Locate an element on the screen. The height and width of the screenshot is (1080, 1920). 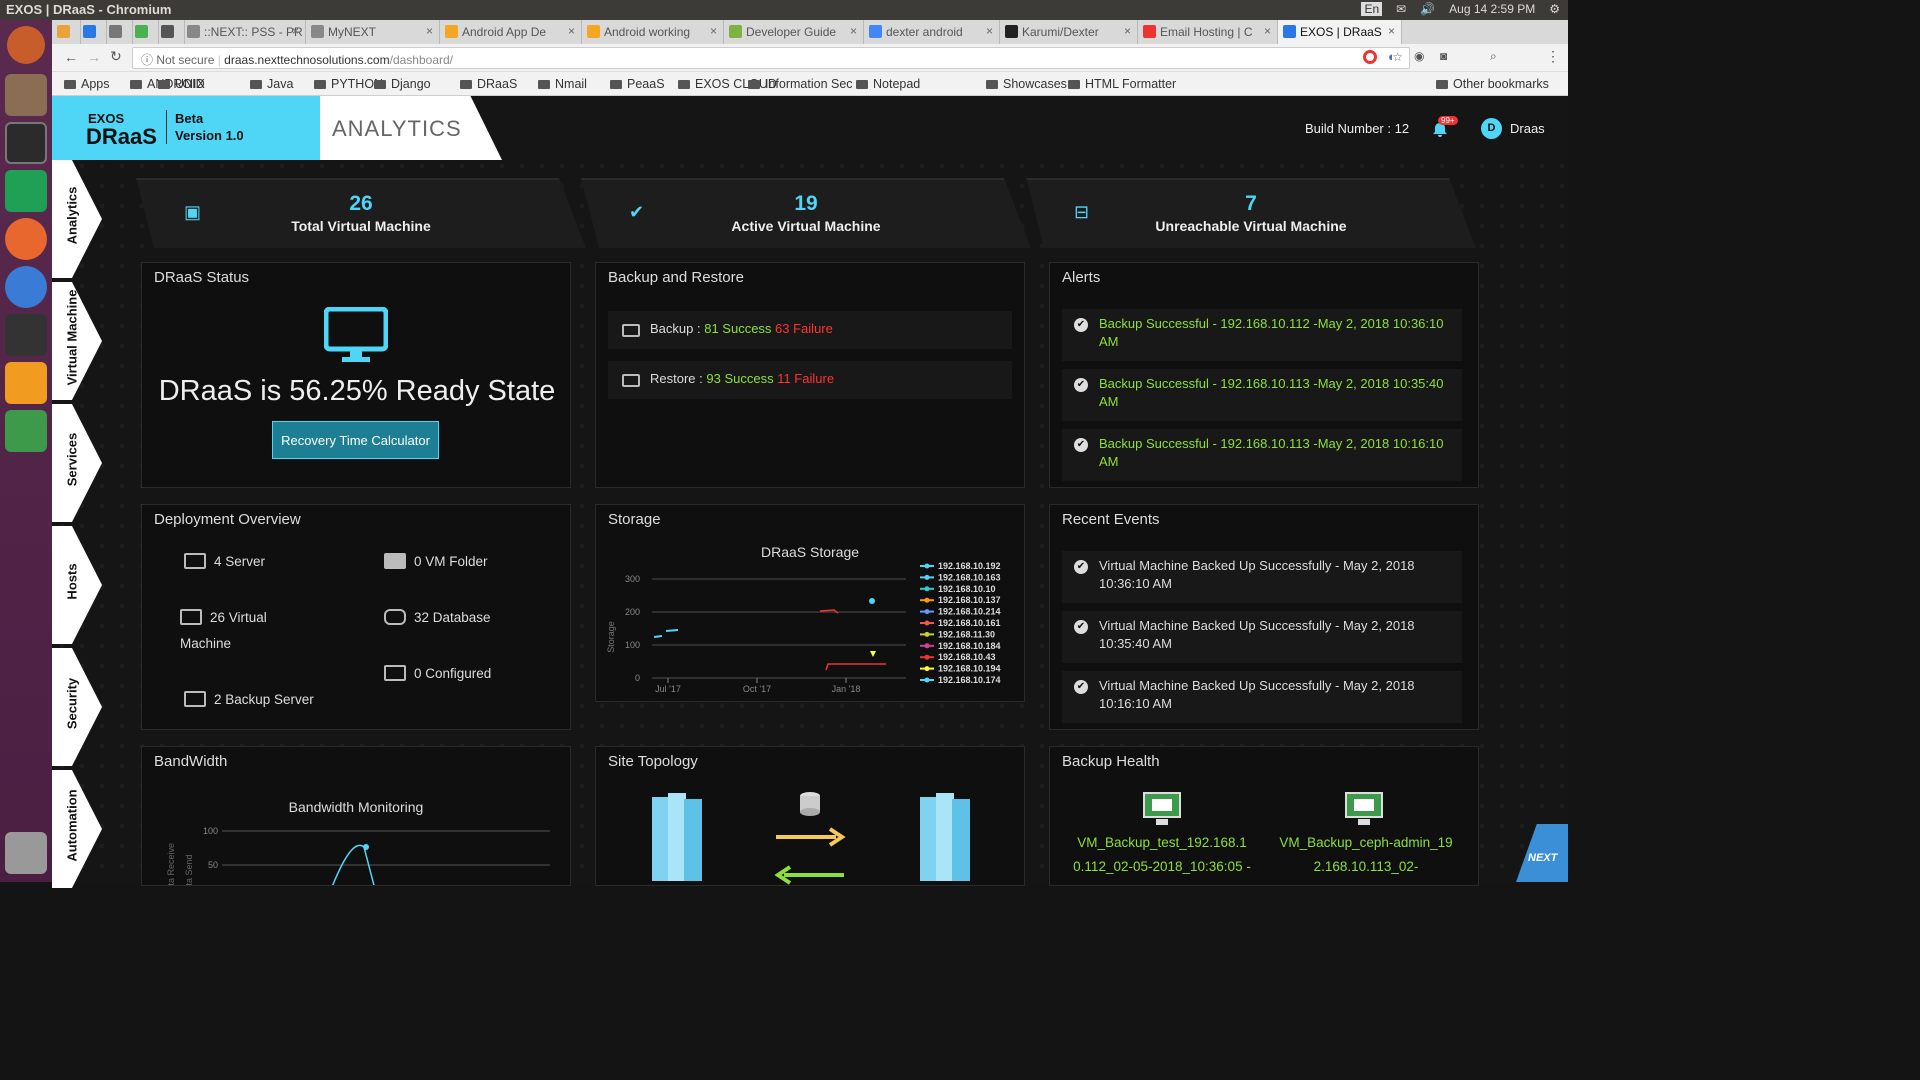
sublime-icon is located at coordinates (26, 383).